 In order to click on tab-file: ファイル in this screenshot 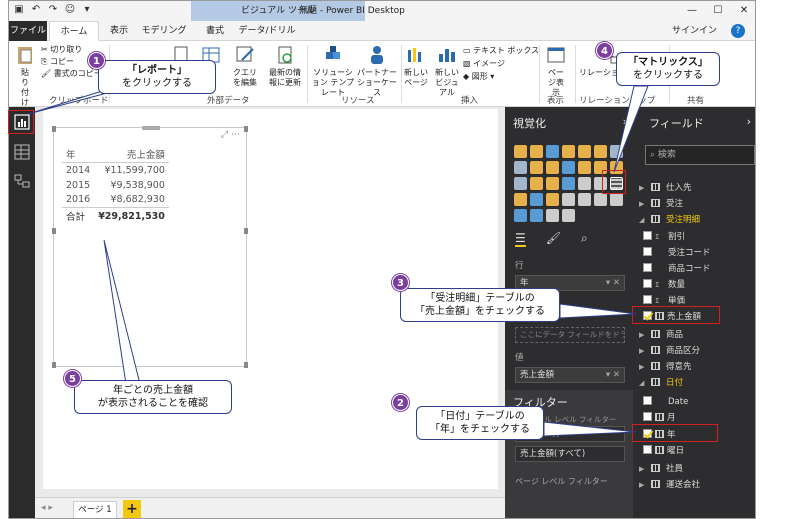, I will do `click(28, 31)`.